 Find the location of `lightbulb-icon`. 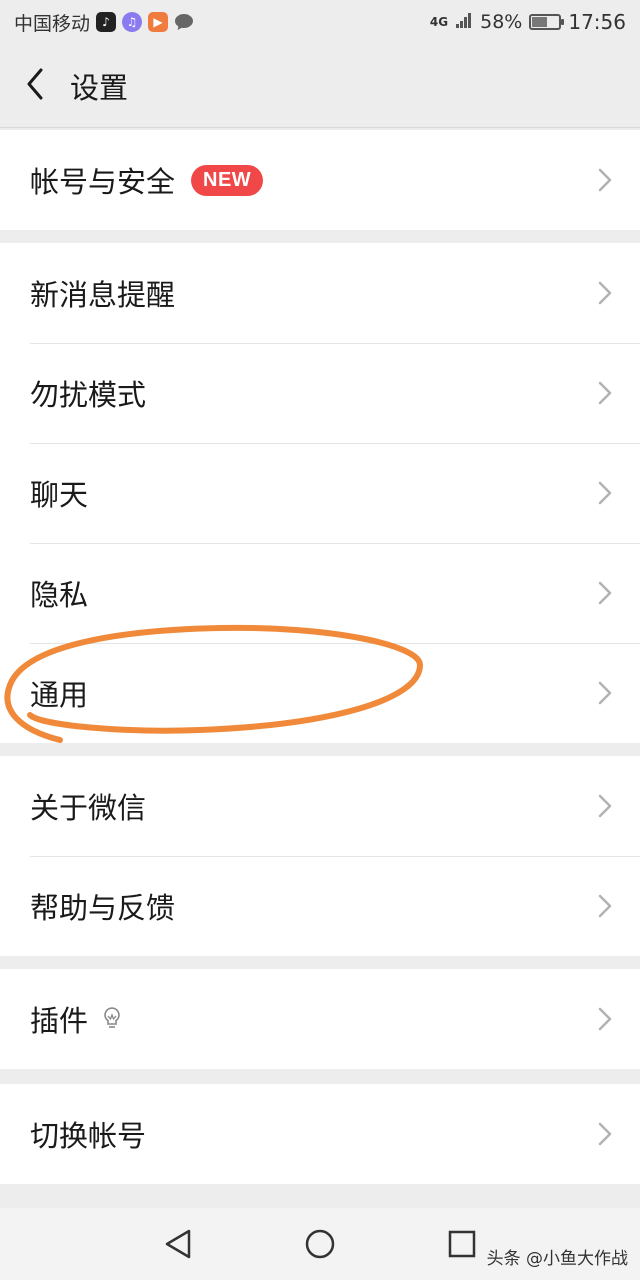

lightbulb-icon is located at coordinates (112, 1019).